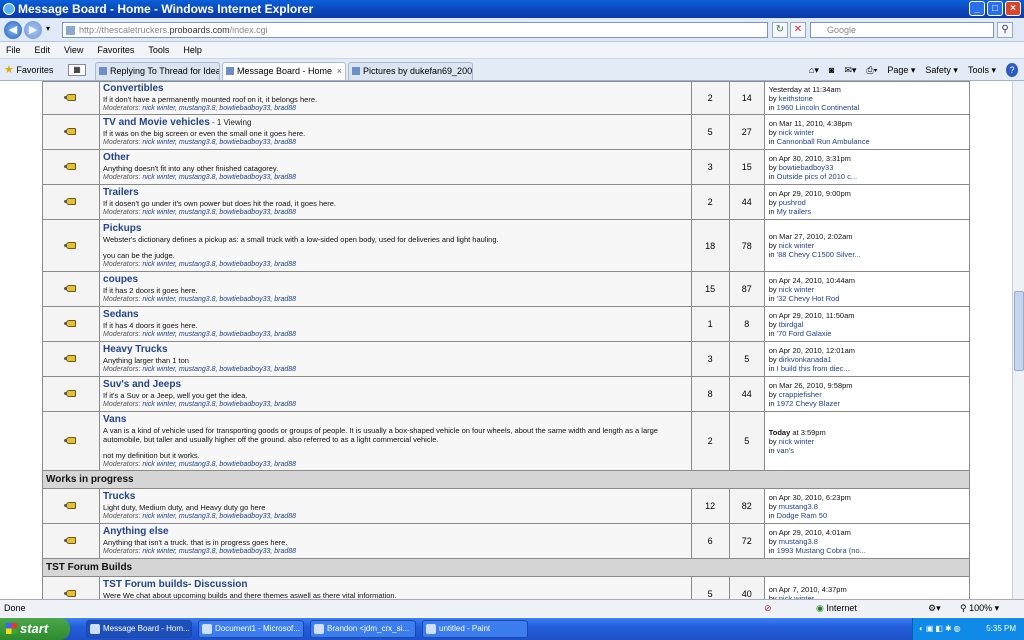 Image resolution: width=1024 pixels, height=640 pixels. I want to click on last-post-date-text: on Apr 30, 2010, 6:23pm, so click(809, 497).